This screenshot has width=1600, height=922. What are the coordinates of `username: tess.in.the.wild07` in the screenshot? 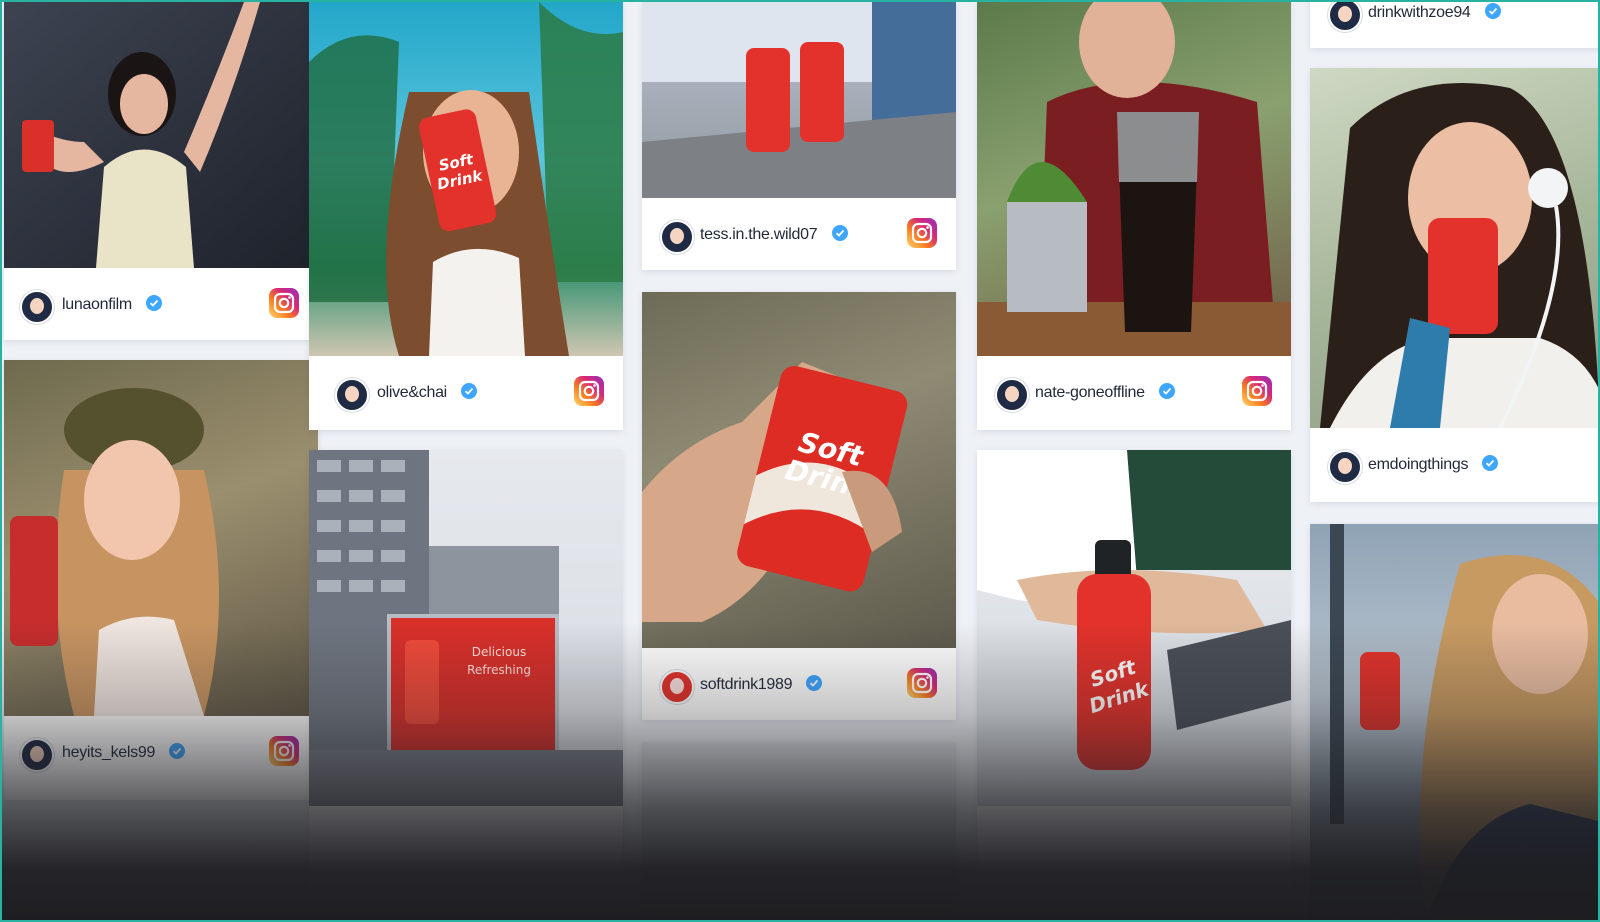 It's located at (774, 234).